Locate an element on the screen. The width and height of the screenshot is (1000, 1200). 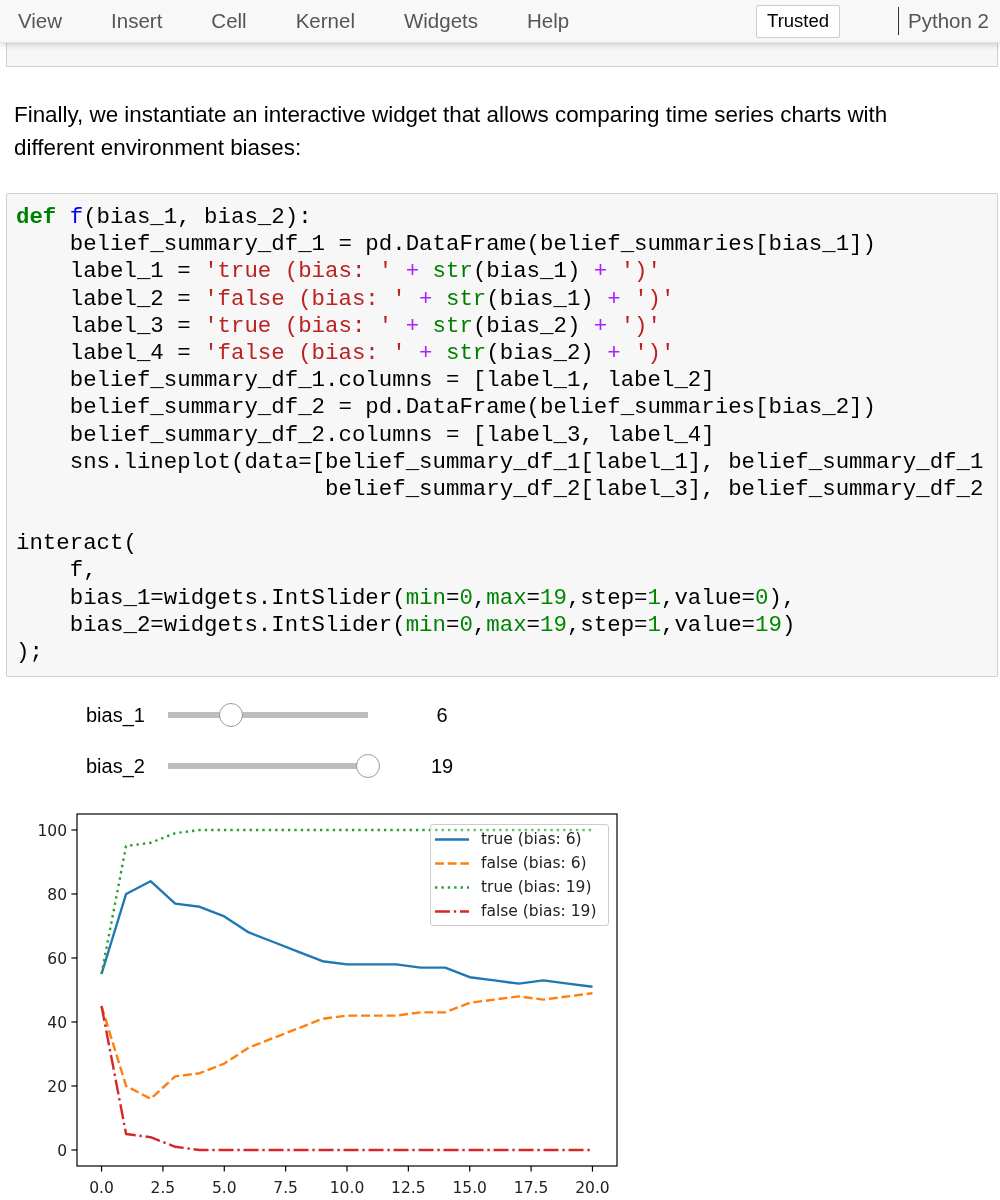
axis-tick-label: 5.0 is located at coordinates (224, 1188).